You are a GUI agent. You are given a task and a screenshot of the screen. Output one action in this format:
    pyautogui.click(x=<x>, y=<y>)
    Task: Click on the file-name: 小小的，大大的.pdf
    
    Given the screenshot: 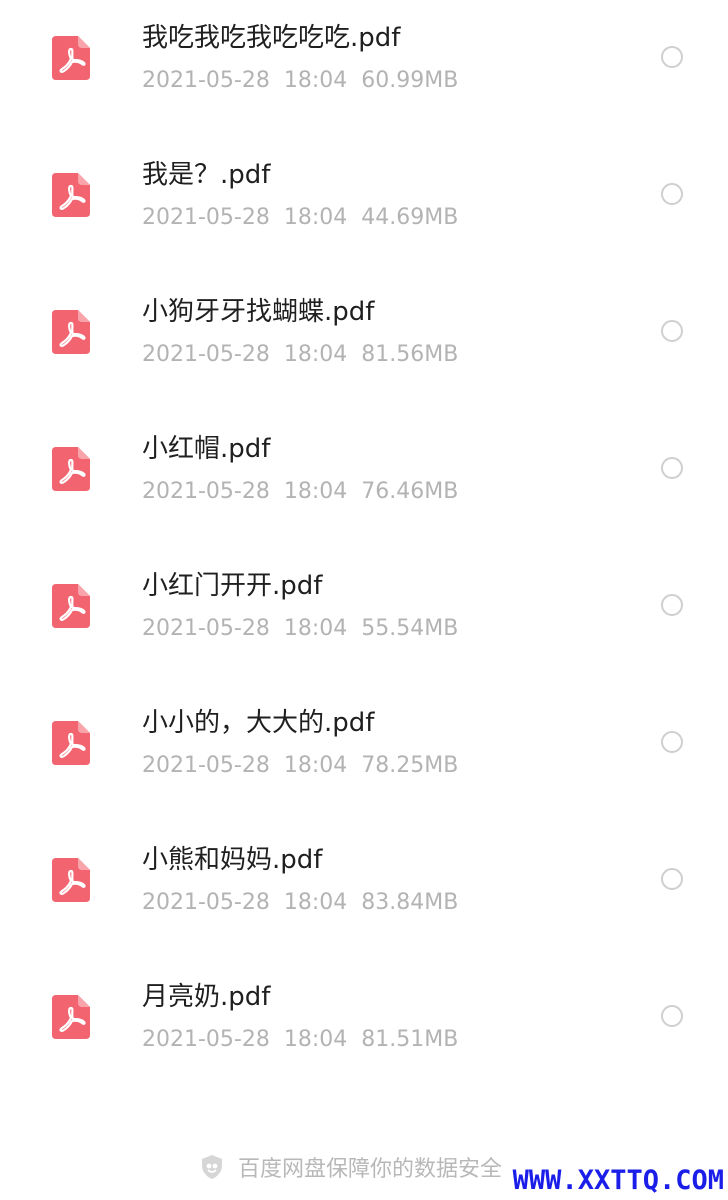 What is the action you would take?
    pyautogui.click(x=258, y=723)
    